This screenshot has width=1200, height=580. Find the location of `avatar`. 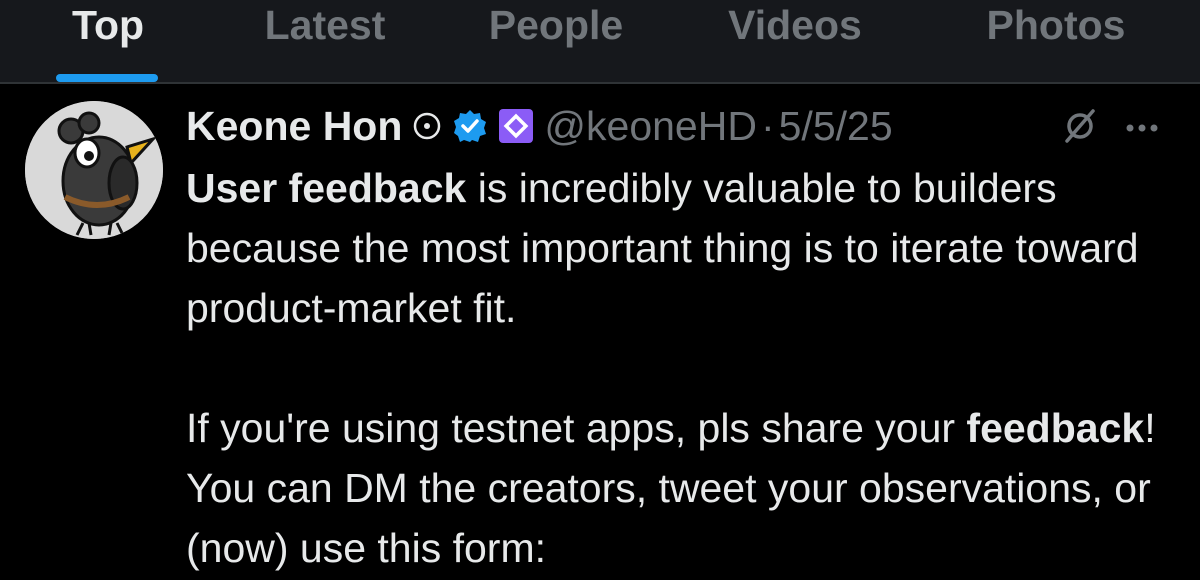

avatar is located at coordinates (94, 170).